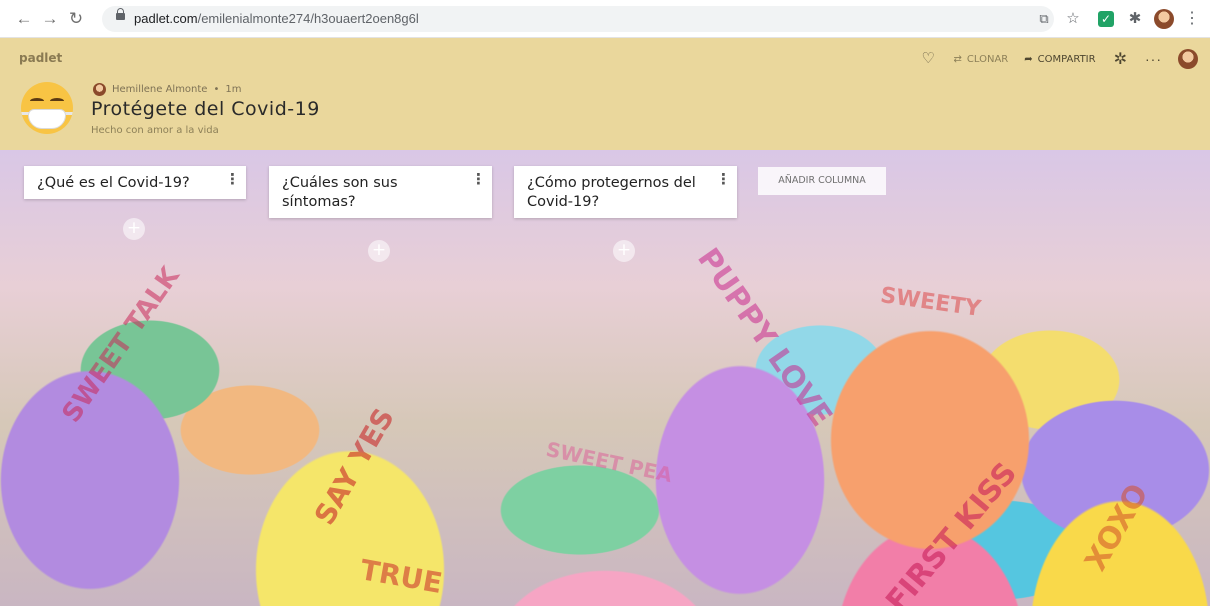  I want to click on heart-icon: ♡, so click(930, 59).